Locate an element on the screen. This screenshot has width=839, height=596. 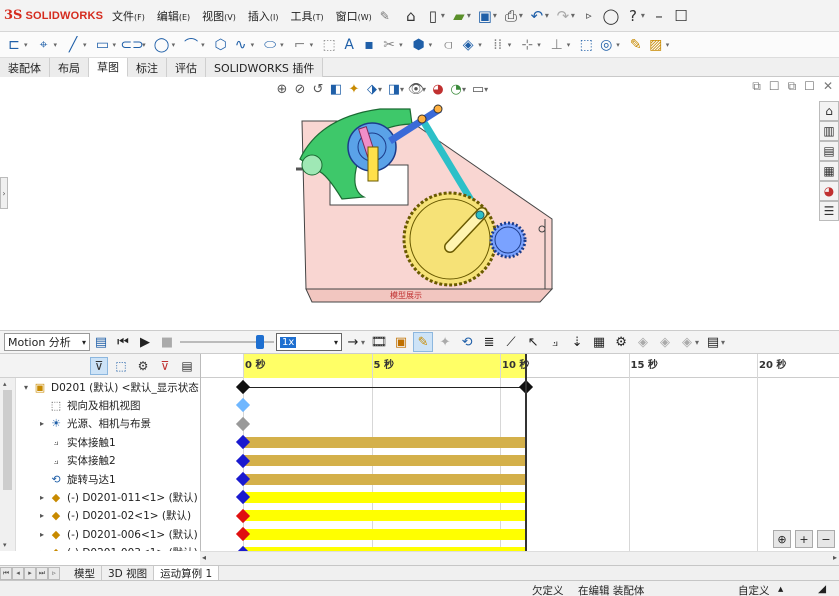
zoom-area-icon: ⊘ is located at coordinates (300, 89).